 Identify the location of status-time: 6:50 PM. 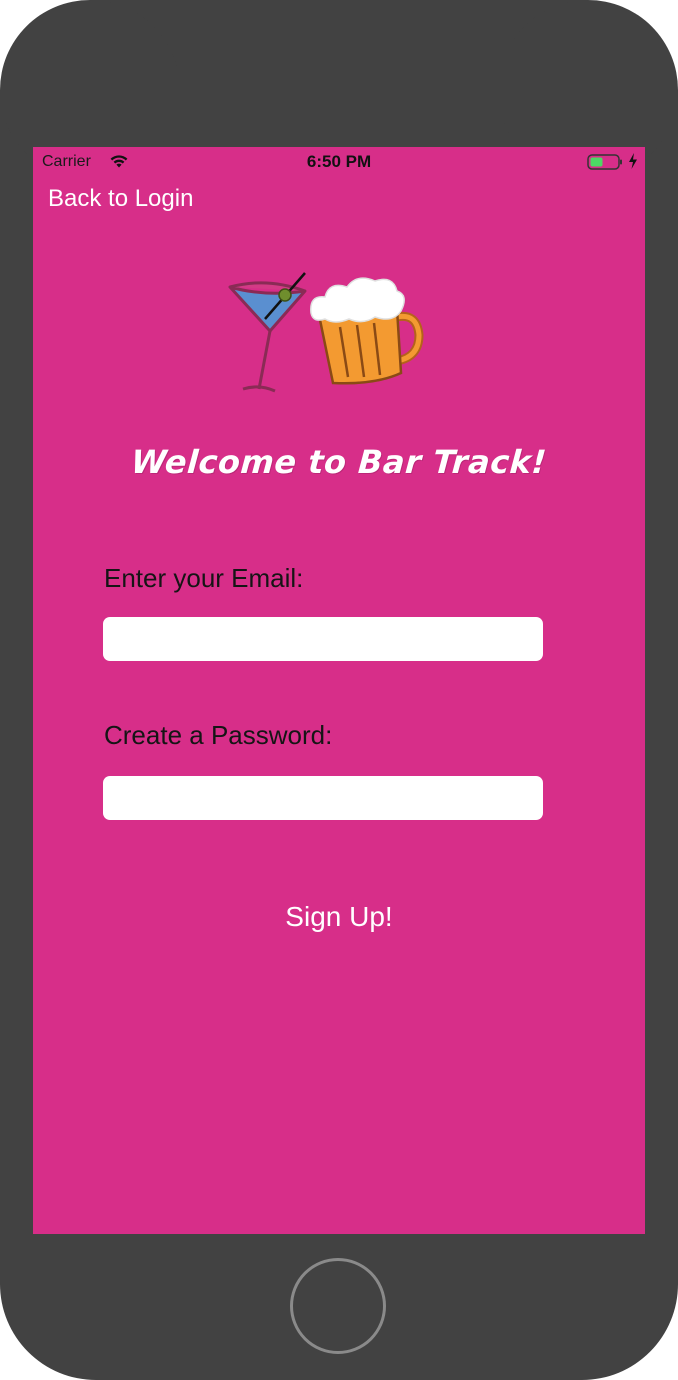
(339, 161).